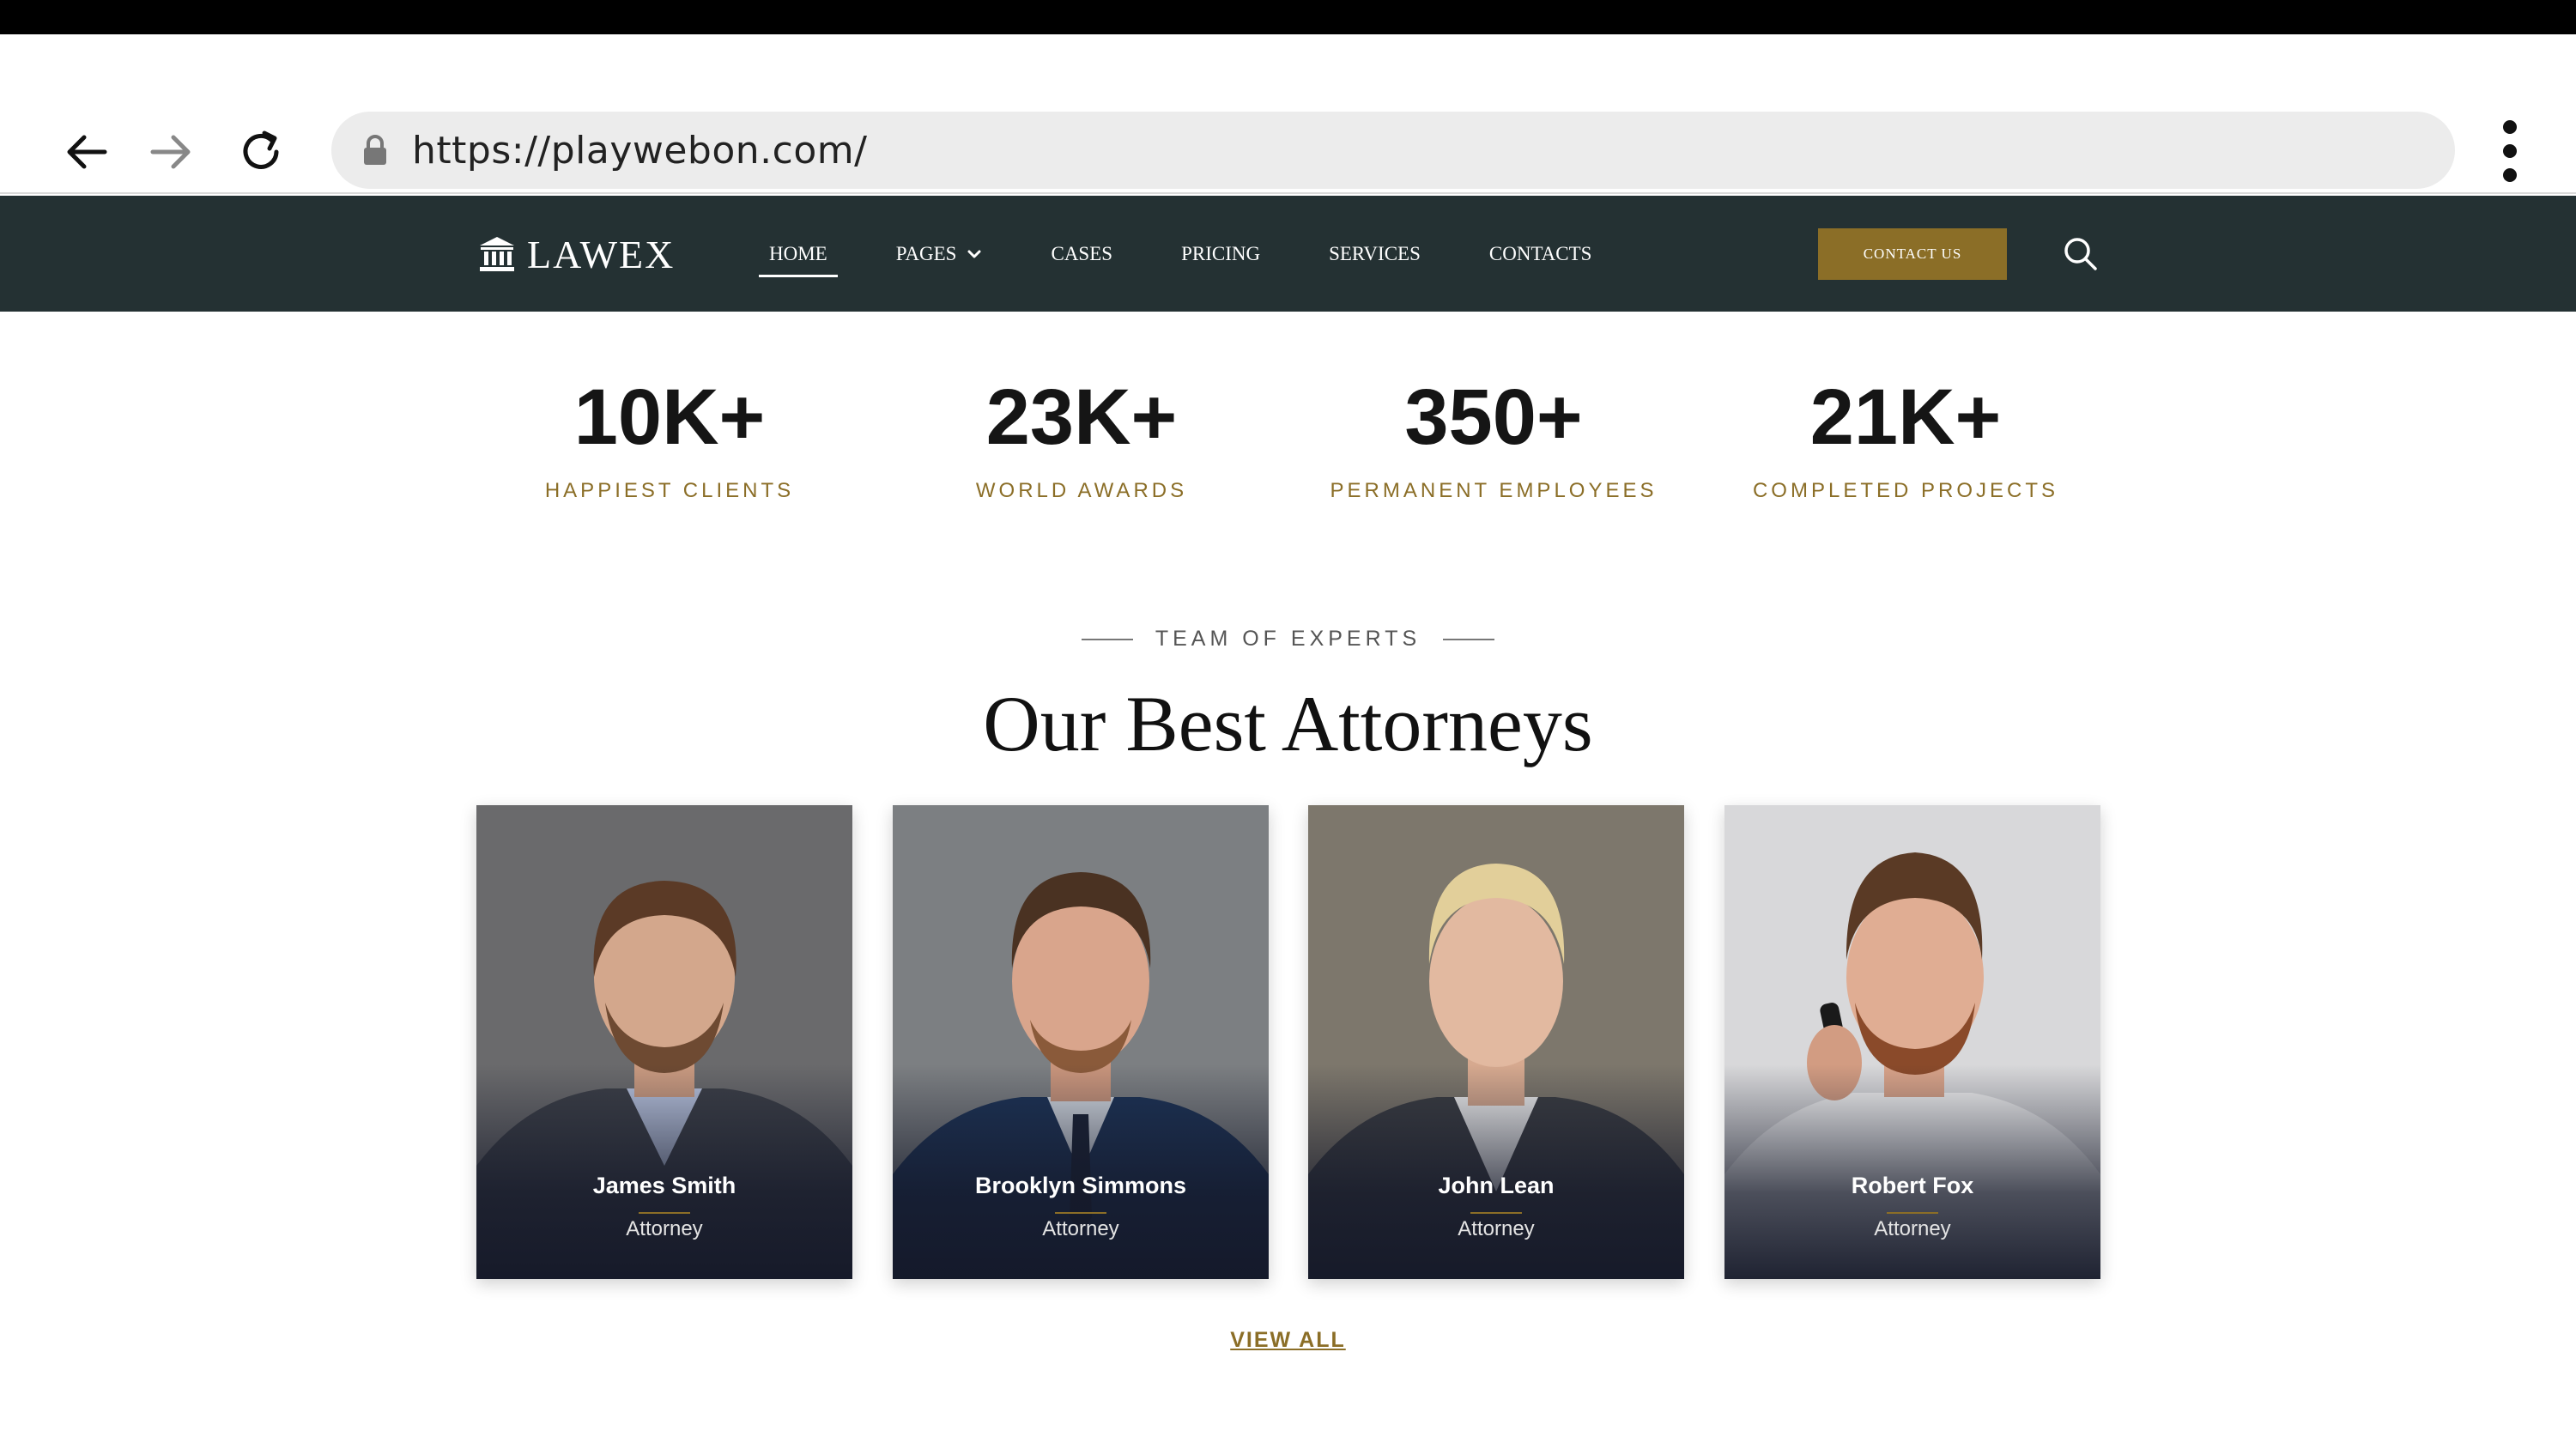 This screenshot has width=2576, height=1449. I want to click on view-all-wrapper: VIEW ALL, so click(1288, 1340).